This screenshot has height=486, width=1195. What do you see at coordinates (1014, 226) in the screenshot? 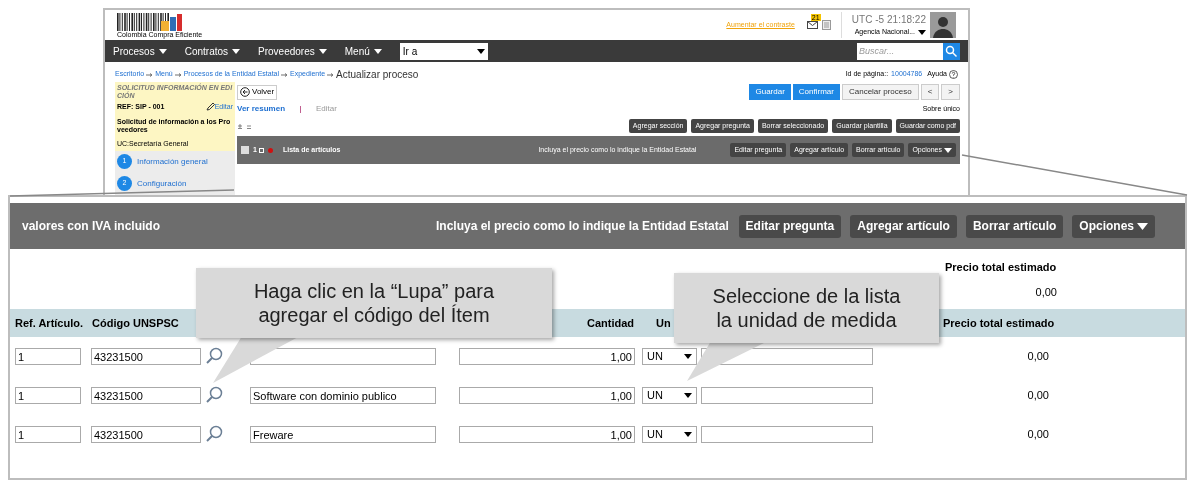
I see `section-button: Borrar artículo` at bounding box center [1014, 226].